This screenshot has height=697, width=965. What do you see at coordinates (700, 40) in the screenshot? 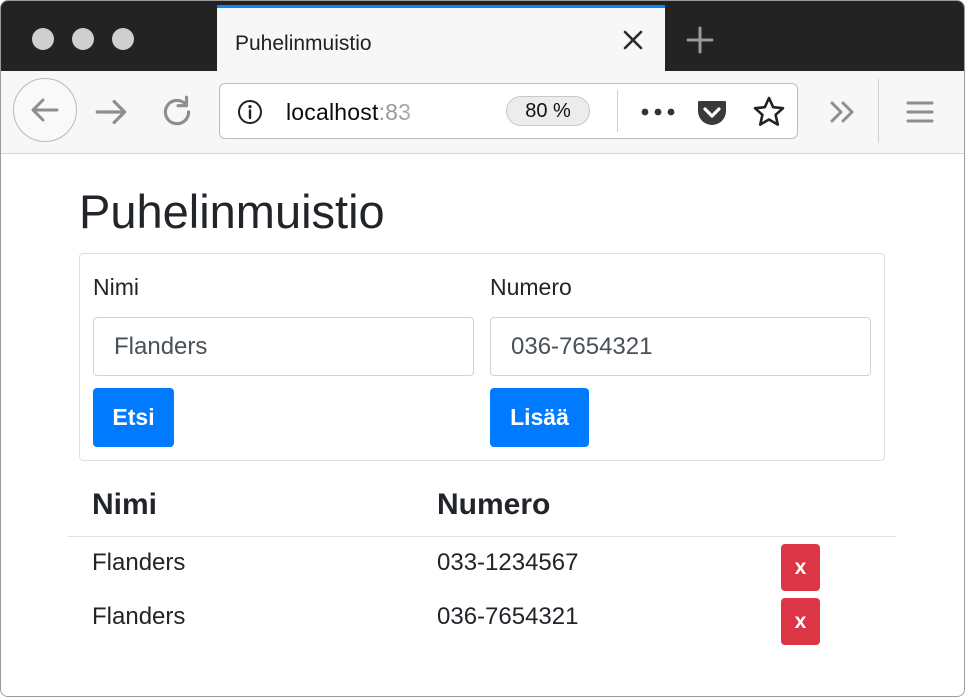
I see `new-tab-icon` at bounding box center [700, 40].